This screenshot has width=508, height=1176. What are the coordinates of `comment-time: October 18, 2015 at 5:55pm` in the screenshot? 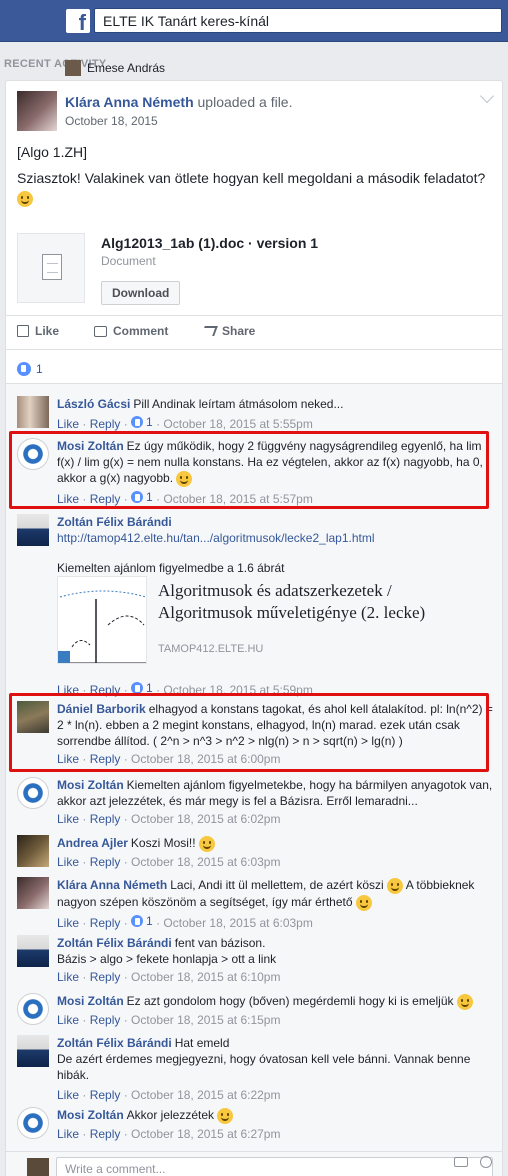 It's located at (237, 424).